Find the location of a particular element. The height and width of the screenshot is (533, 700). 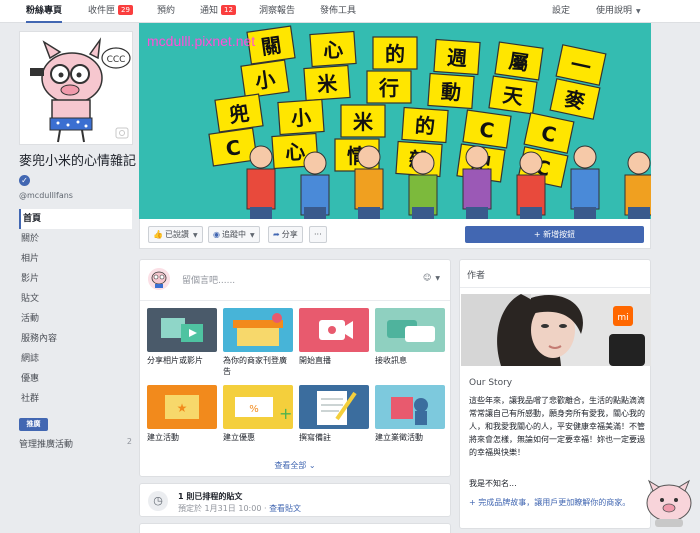

tab-insights: 洞察報告 is located at coordinates (277, 11).